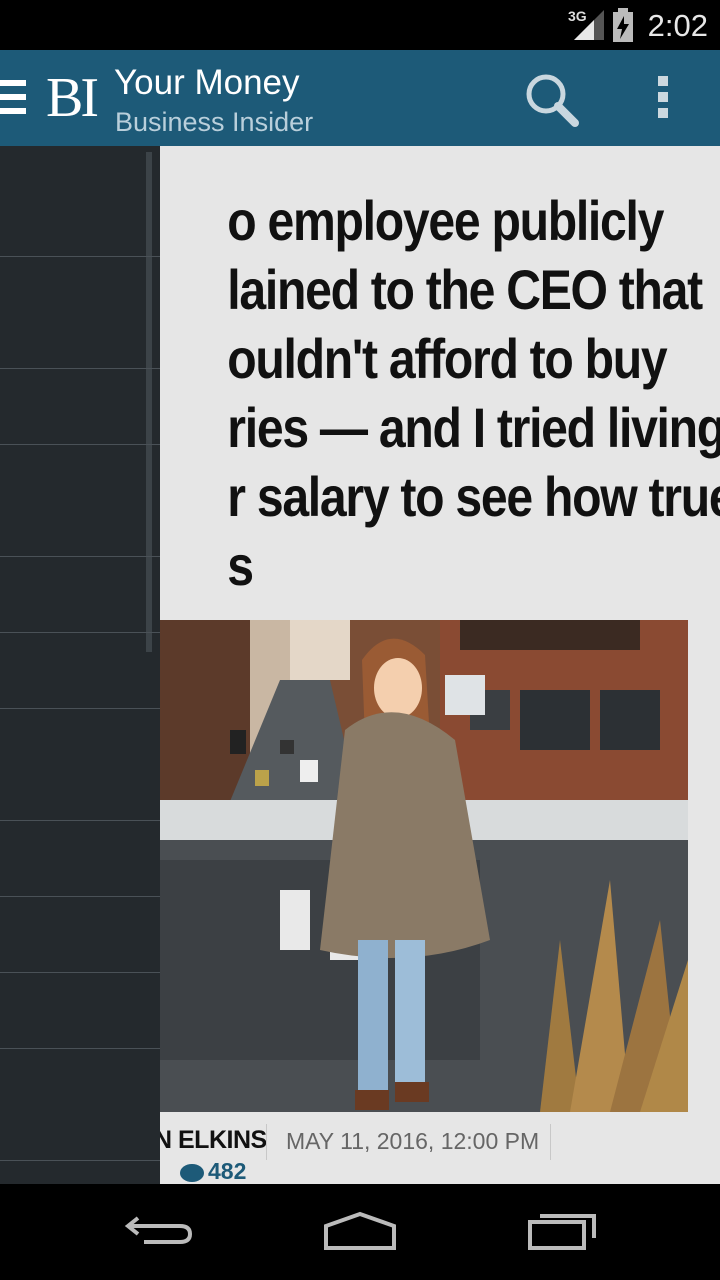 This screenshot has height=1280, width=720. I want to click on headline-line: ouldn't afford to buy, so click(447, 358).